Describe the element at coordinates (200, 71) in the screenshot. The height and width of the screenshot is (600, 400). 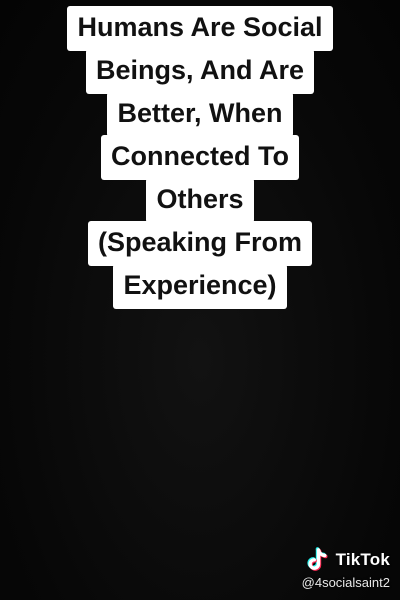
I see `caption-line-2: Beings, And Are` at that location.